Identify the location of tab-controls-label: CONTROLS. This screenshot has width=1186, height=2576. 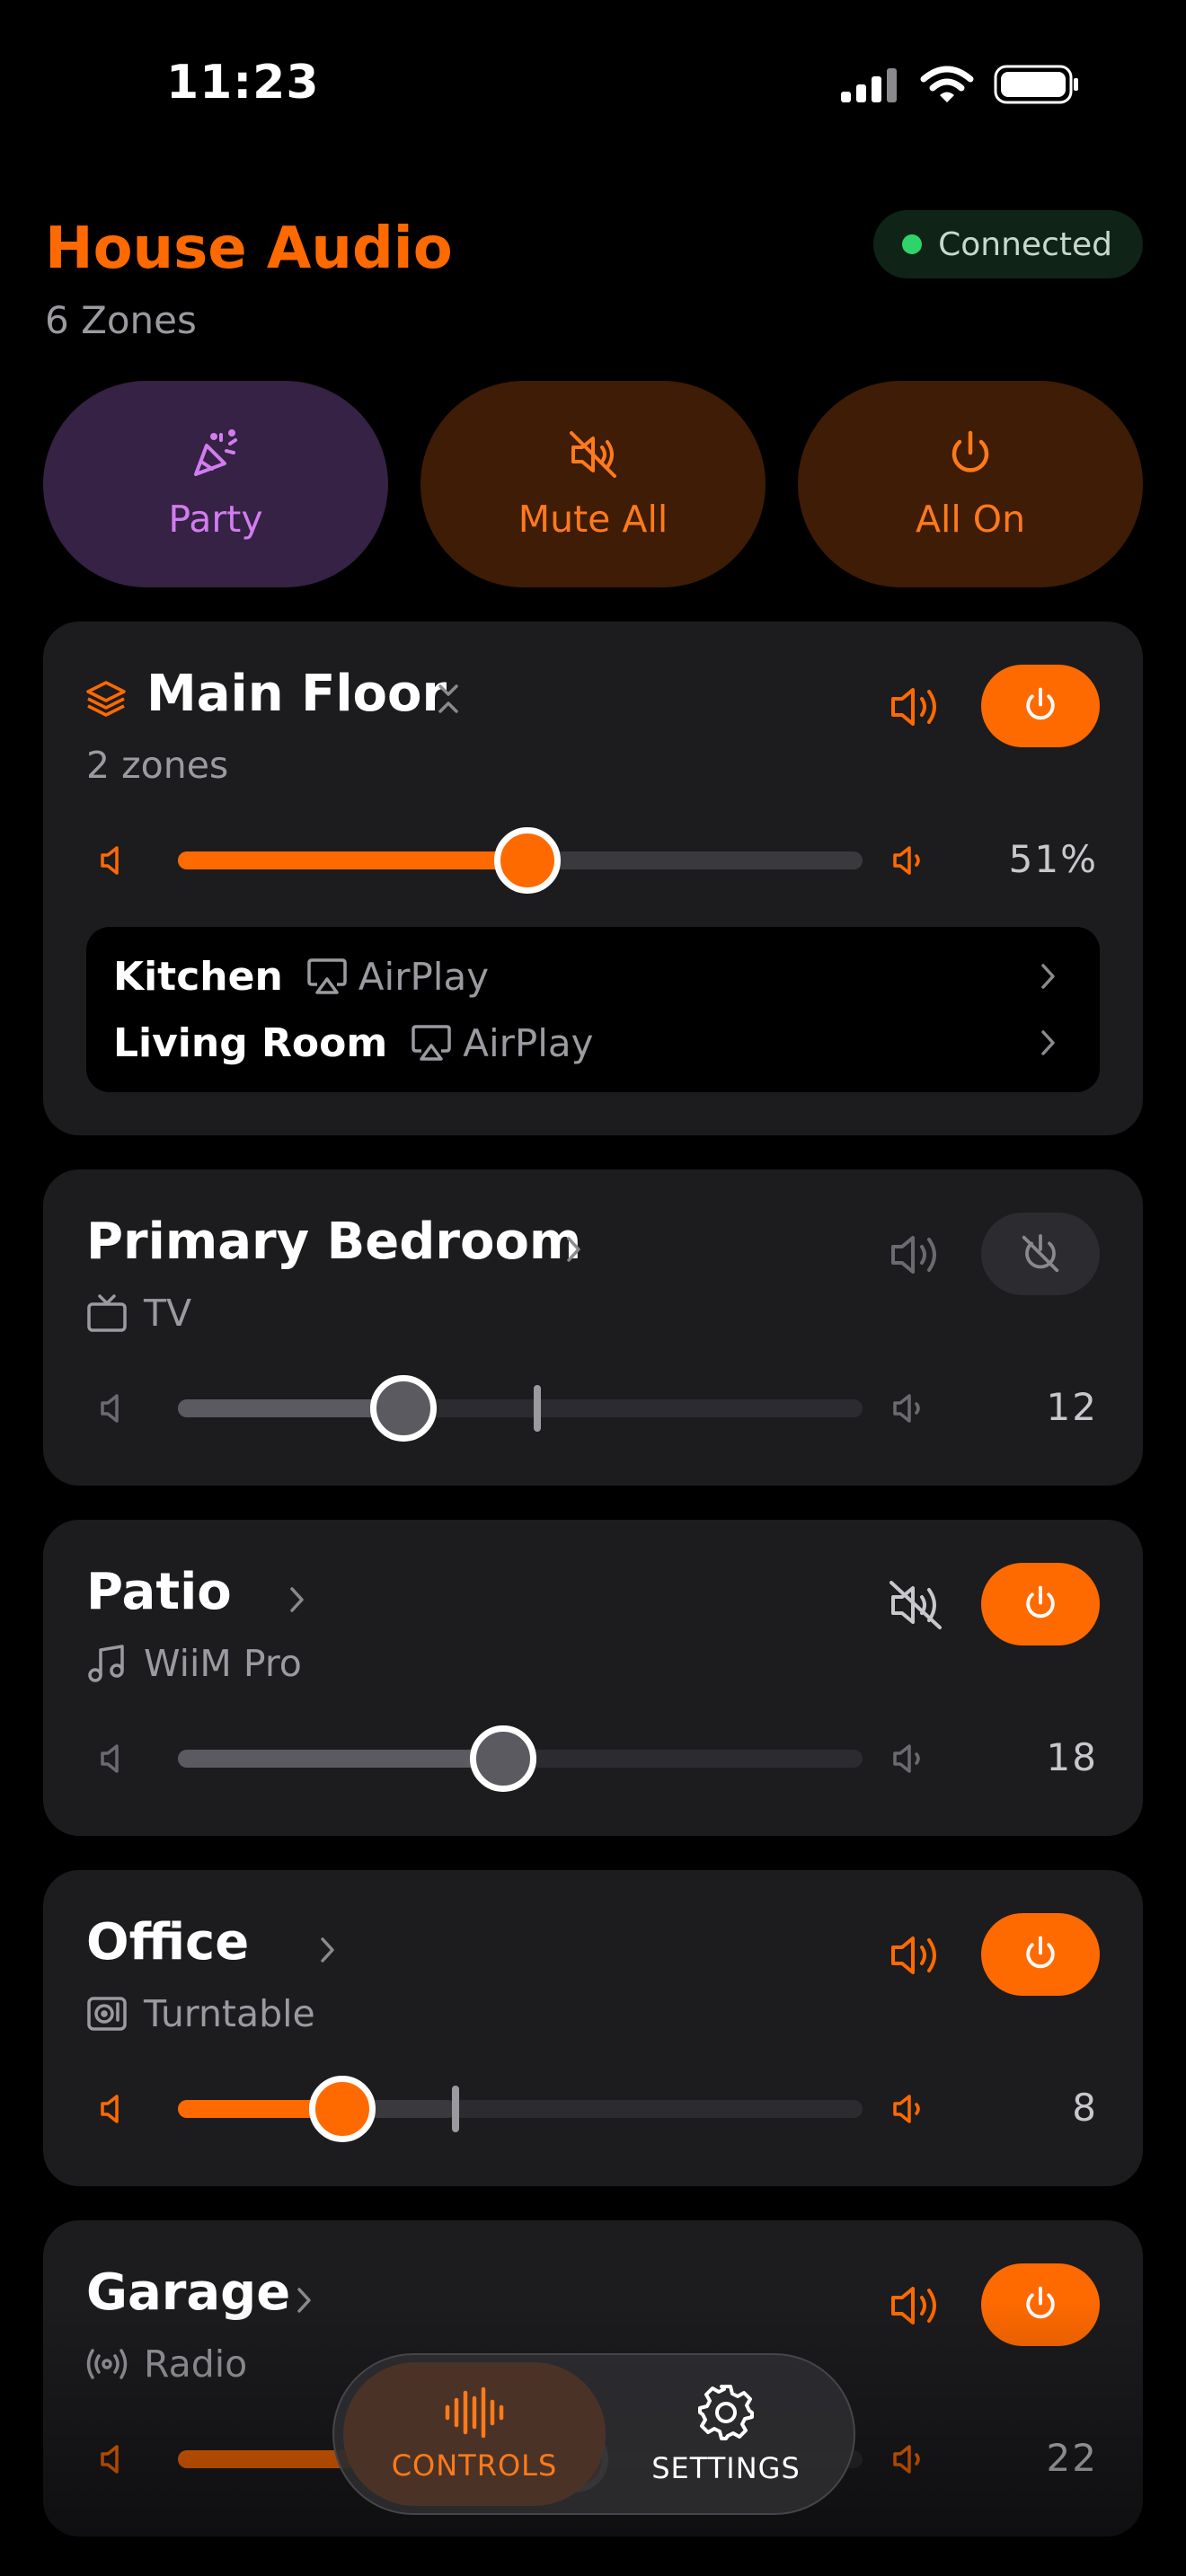
(474, 2465).